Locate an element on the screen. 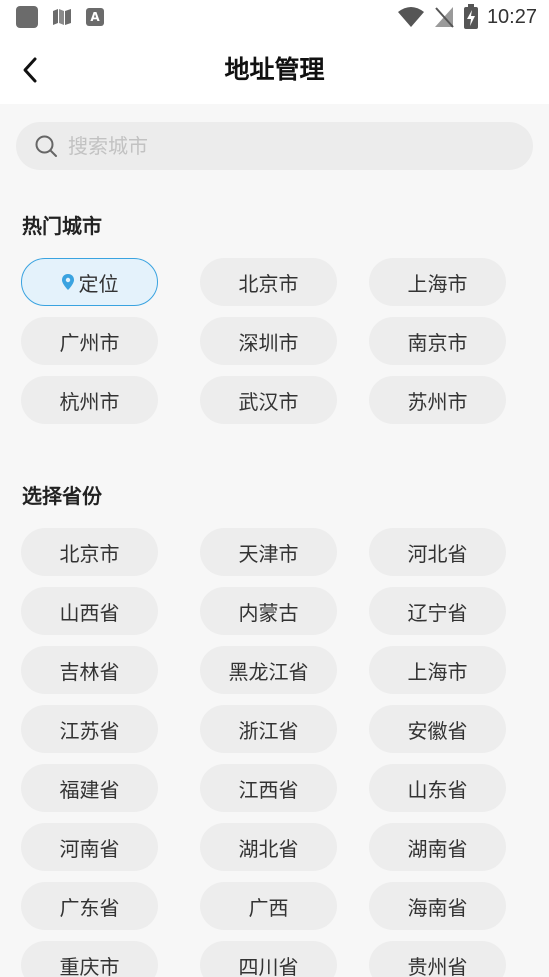  province-chip: 河南省 is located at coordinates (89, 847).